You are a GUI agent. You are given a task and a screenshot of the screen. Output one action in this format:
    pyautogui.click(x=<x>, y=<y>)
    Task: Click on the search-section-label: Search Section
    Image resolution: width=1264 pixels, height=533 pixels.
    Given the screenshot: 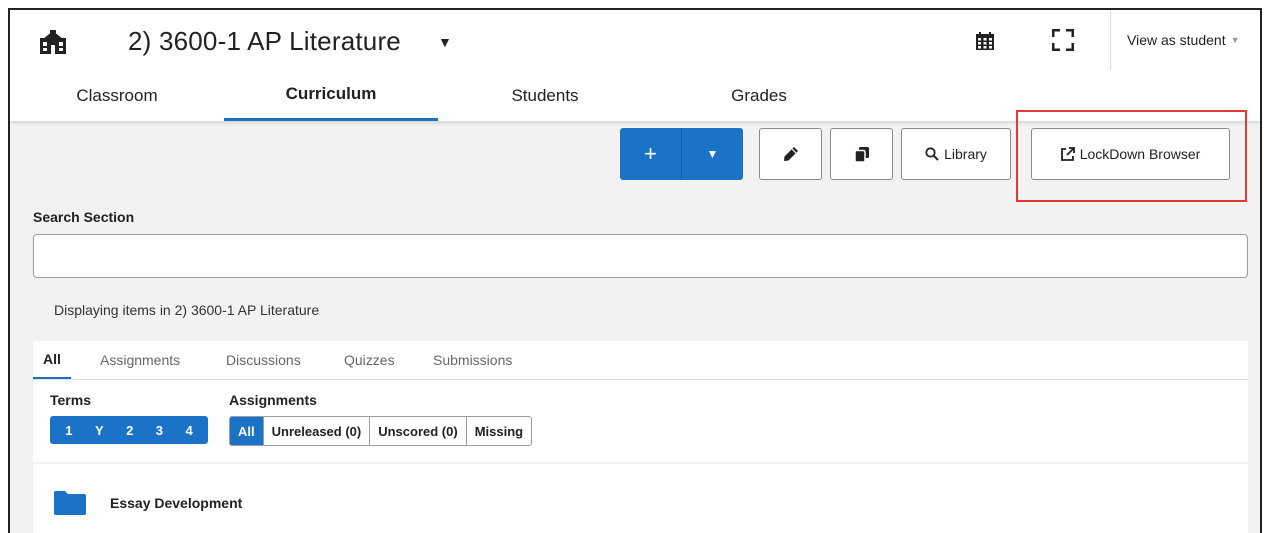 What is the action you would take?
    pyautogui.click(x=84, y=217)
    